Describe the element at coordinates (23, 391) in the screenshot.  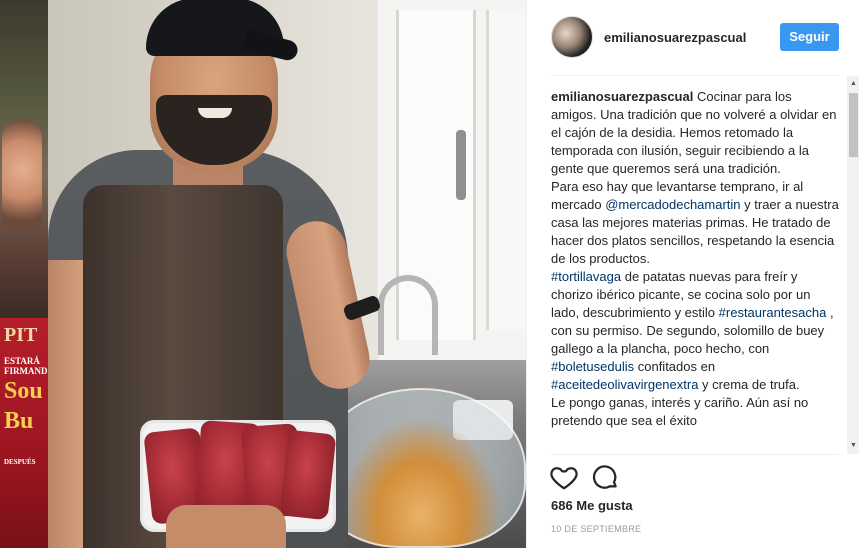
I see `poster-word-1: Sou` at that location.